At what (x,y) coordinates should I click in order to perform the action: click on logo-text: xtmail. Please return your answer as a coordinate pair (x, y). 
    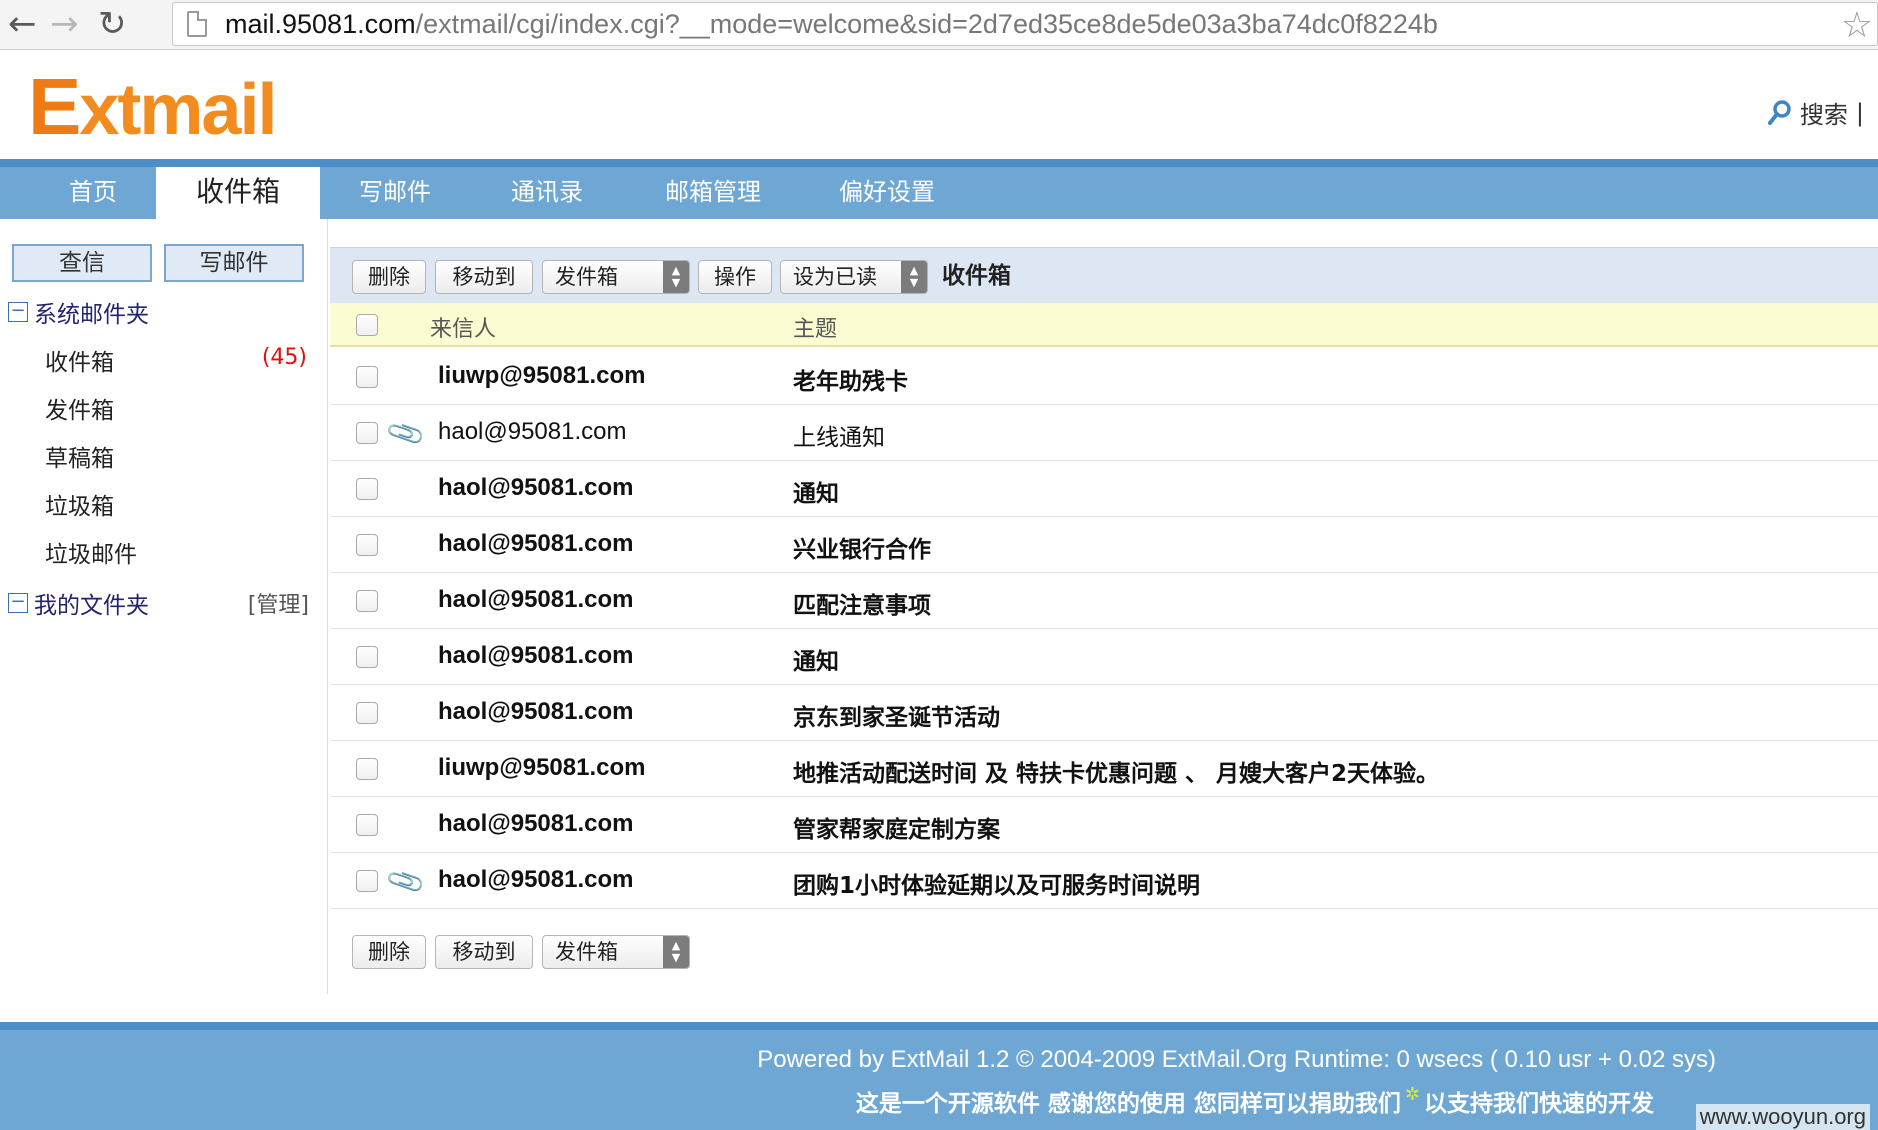
    Looking at the image, I should click on (178, 110).